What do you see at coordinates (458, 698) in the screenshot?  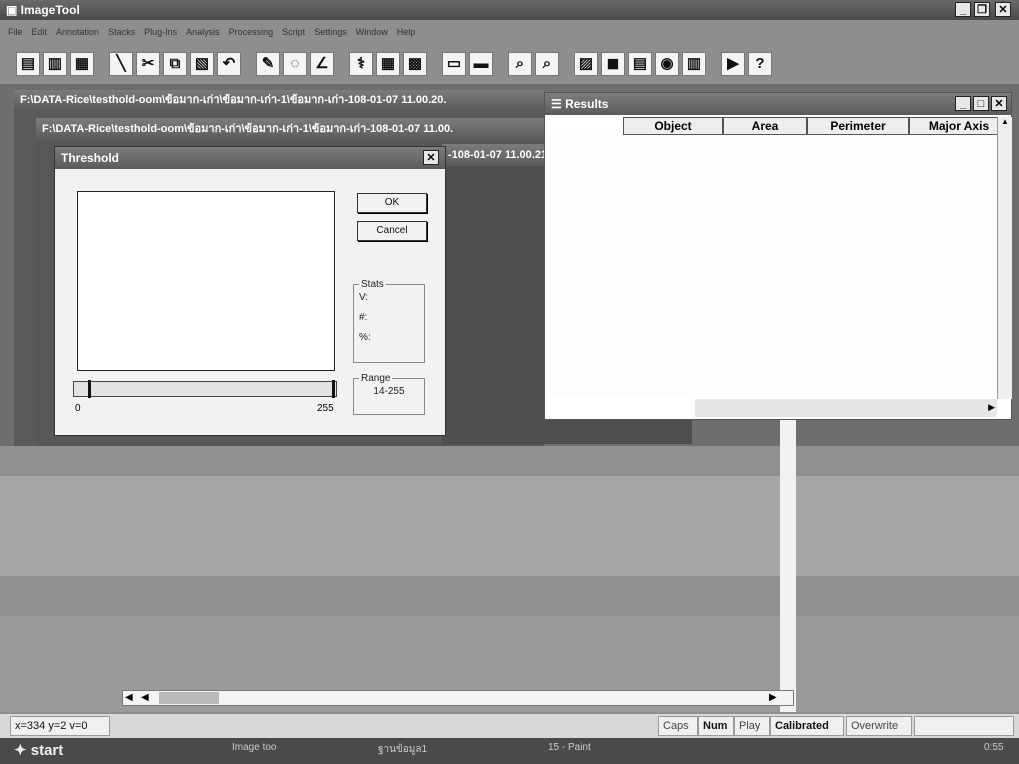 I see `image-hscrollbar: ◀ ◀ ▶` at bounding box center [458, 698].